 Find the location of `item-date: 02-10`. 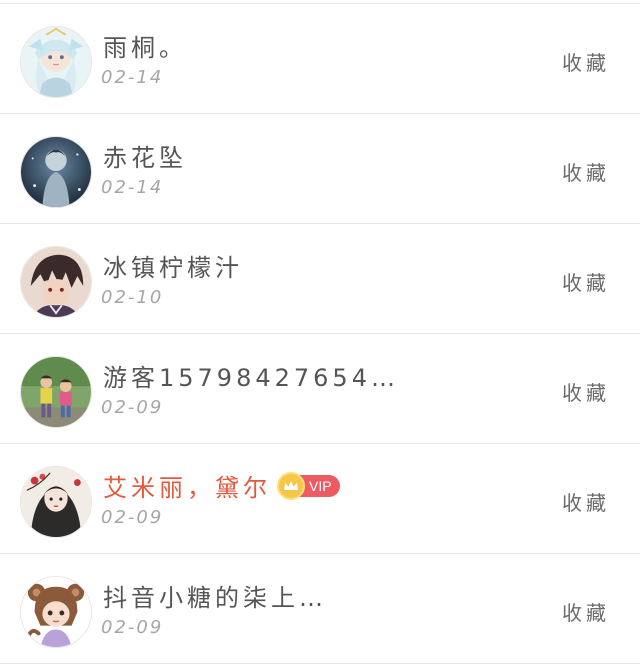

item-date: 02-10 is located at coordinates (132, 297).